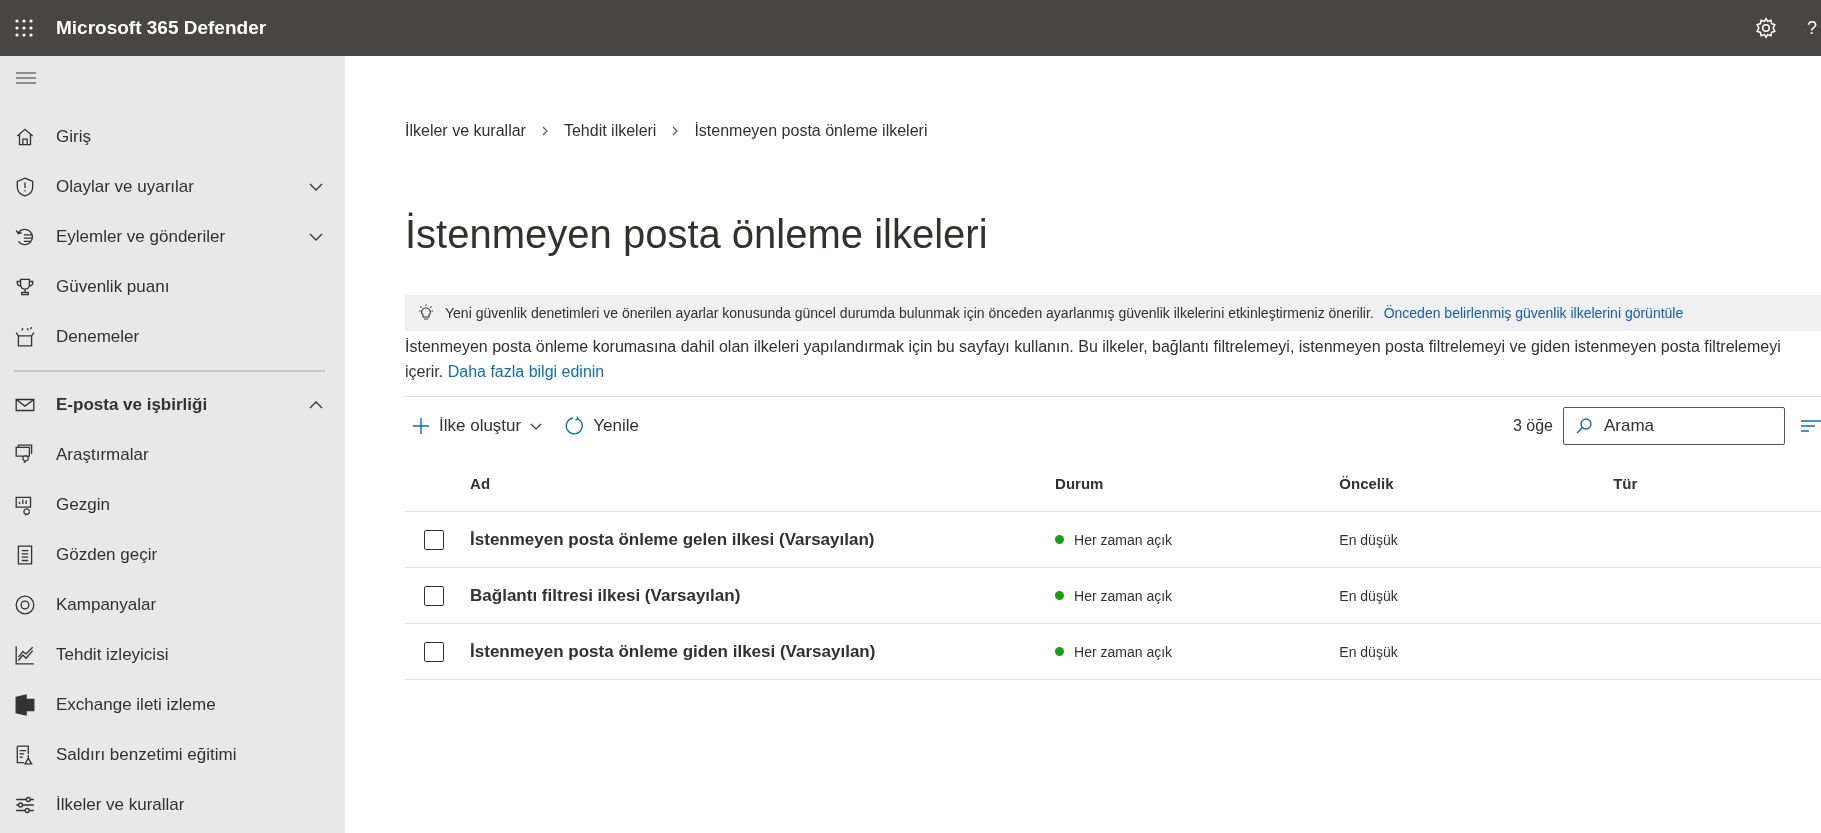 This screenshot has height=833, width=1821. What do you see at coordinates (602, 426) in the screenshot?
I see `refresh-button: Yenile` at bounding box center [602, 426].